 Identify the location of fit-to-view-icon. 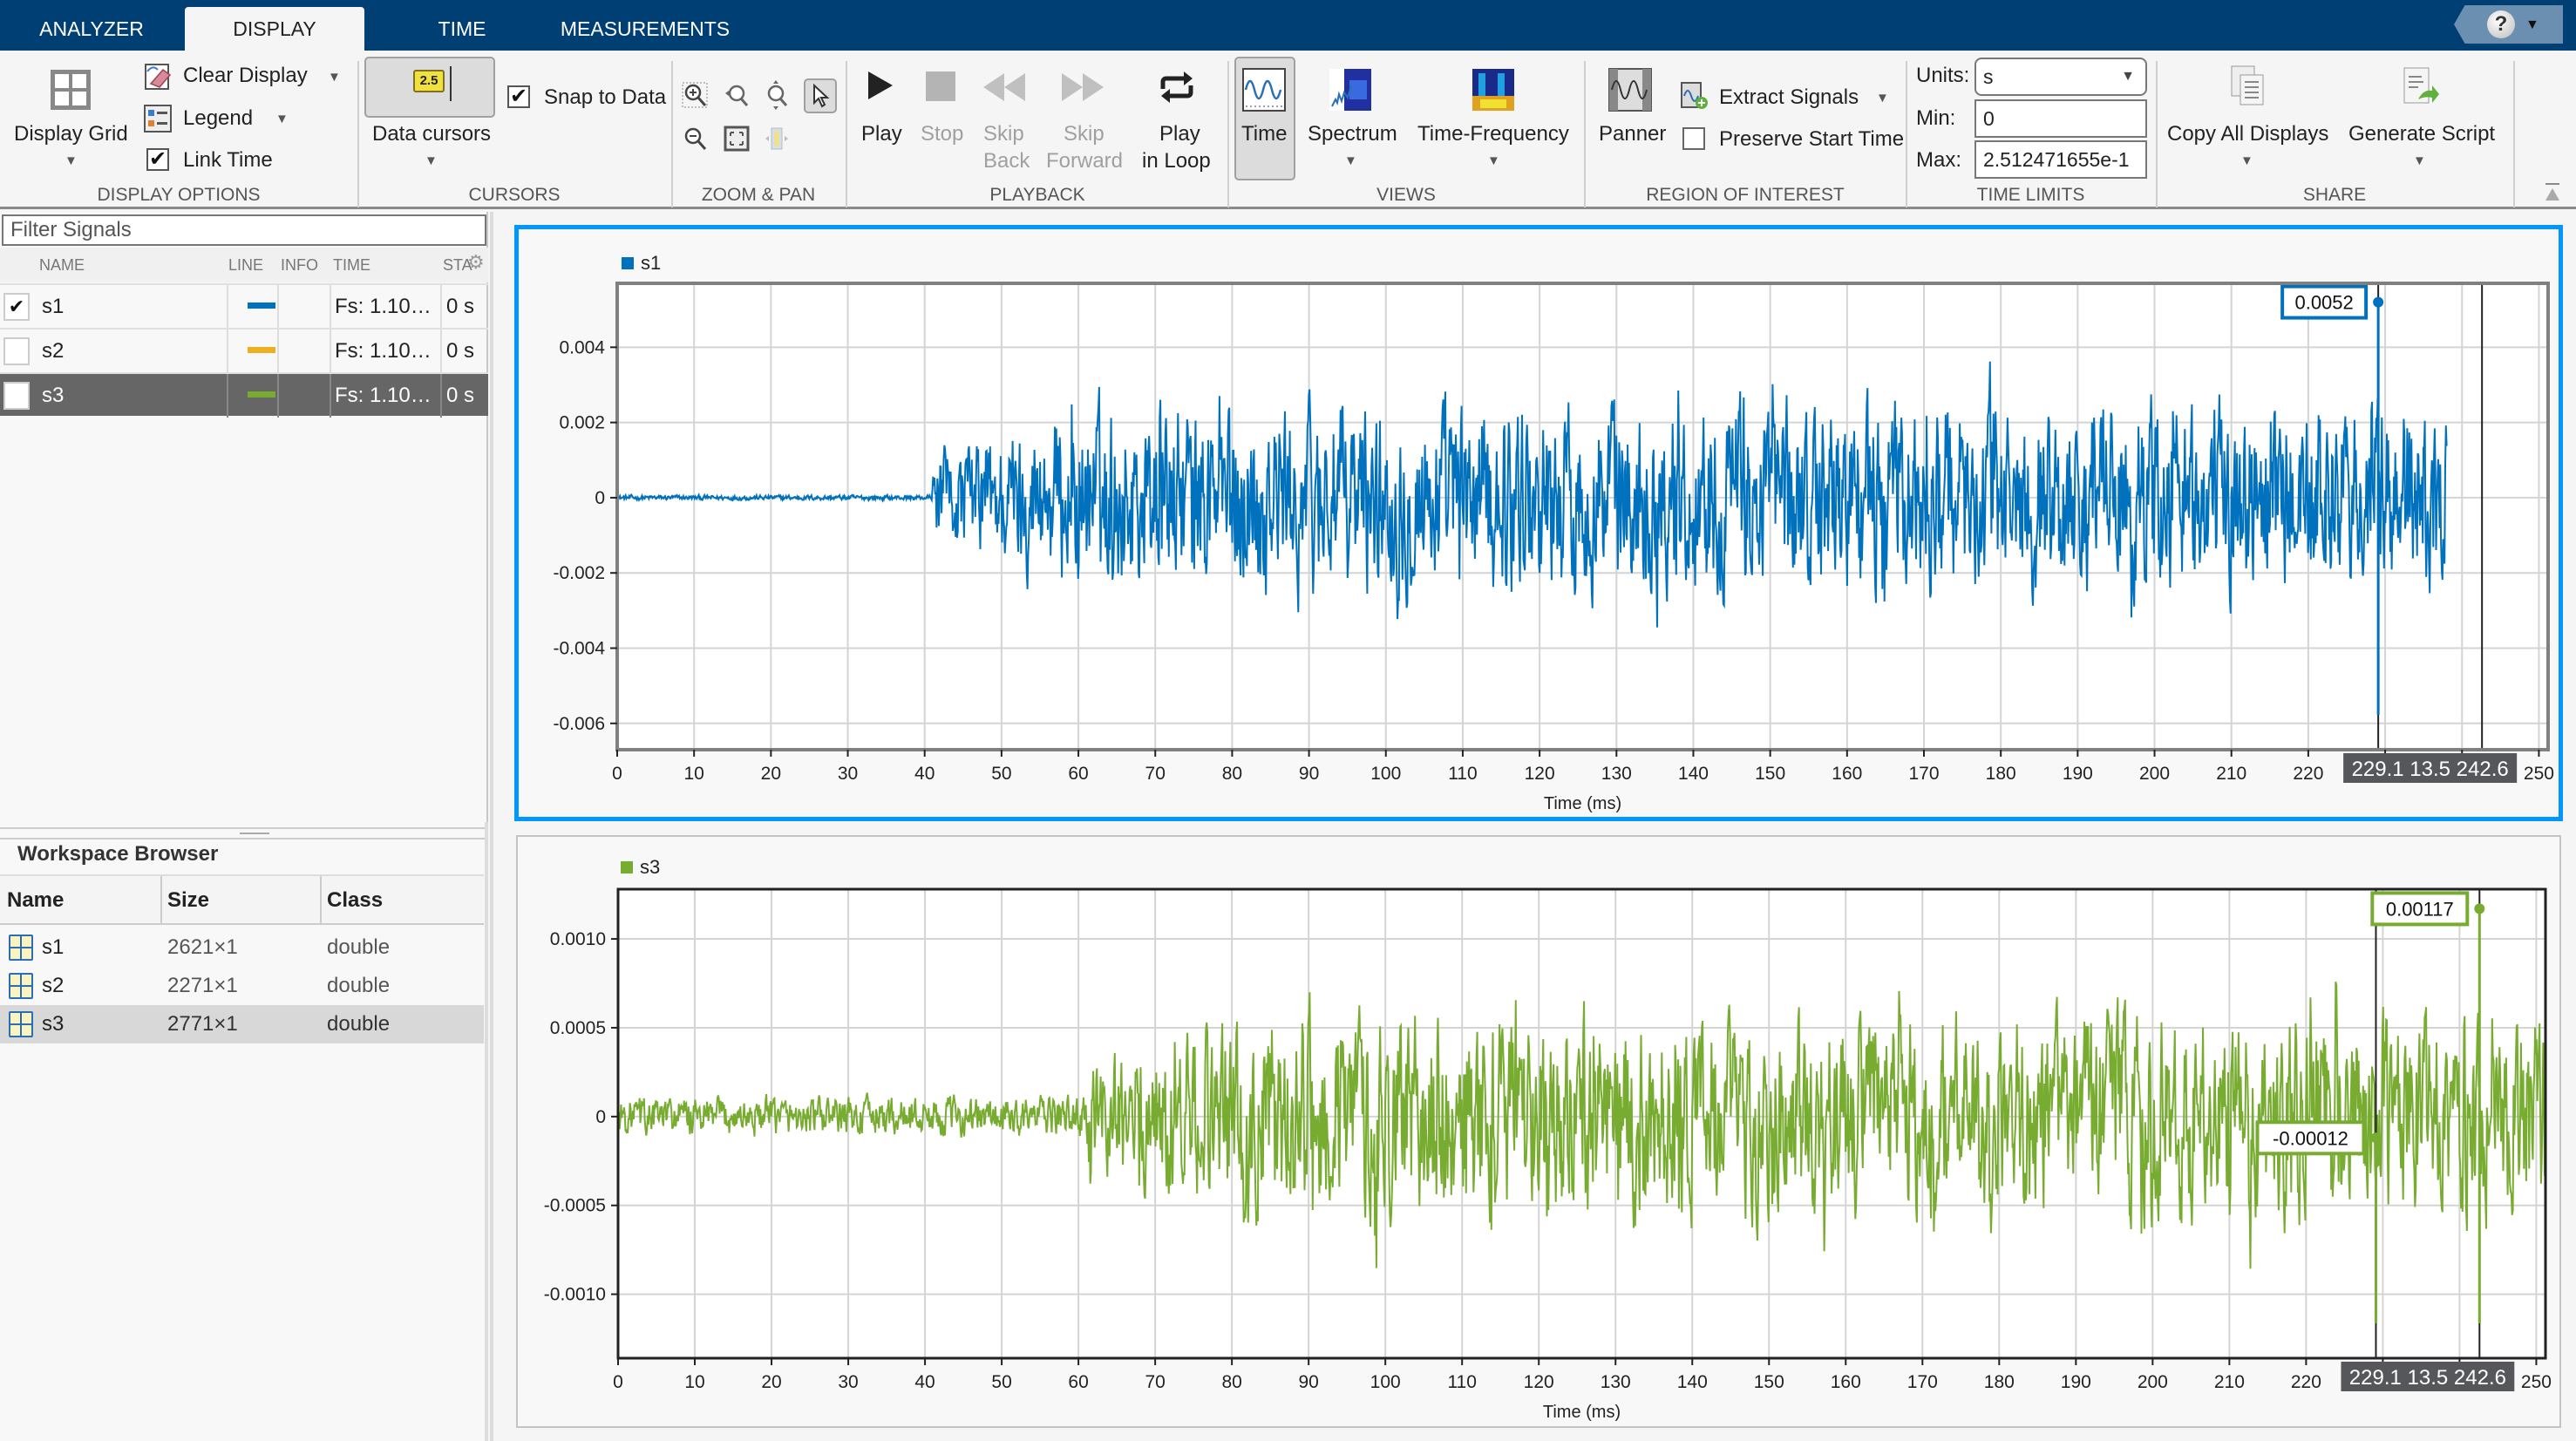
(737, 139).